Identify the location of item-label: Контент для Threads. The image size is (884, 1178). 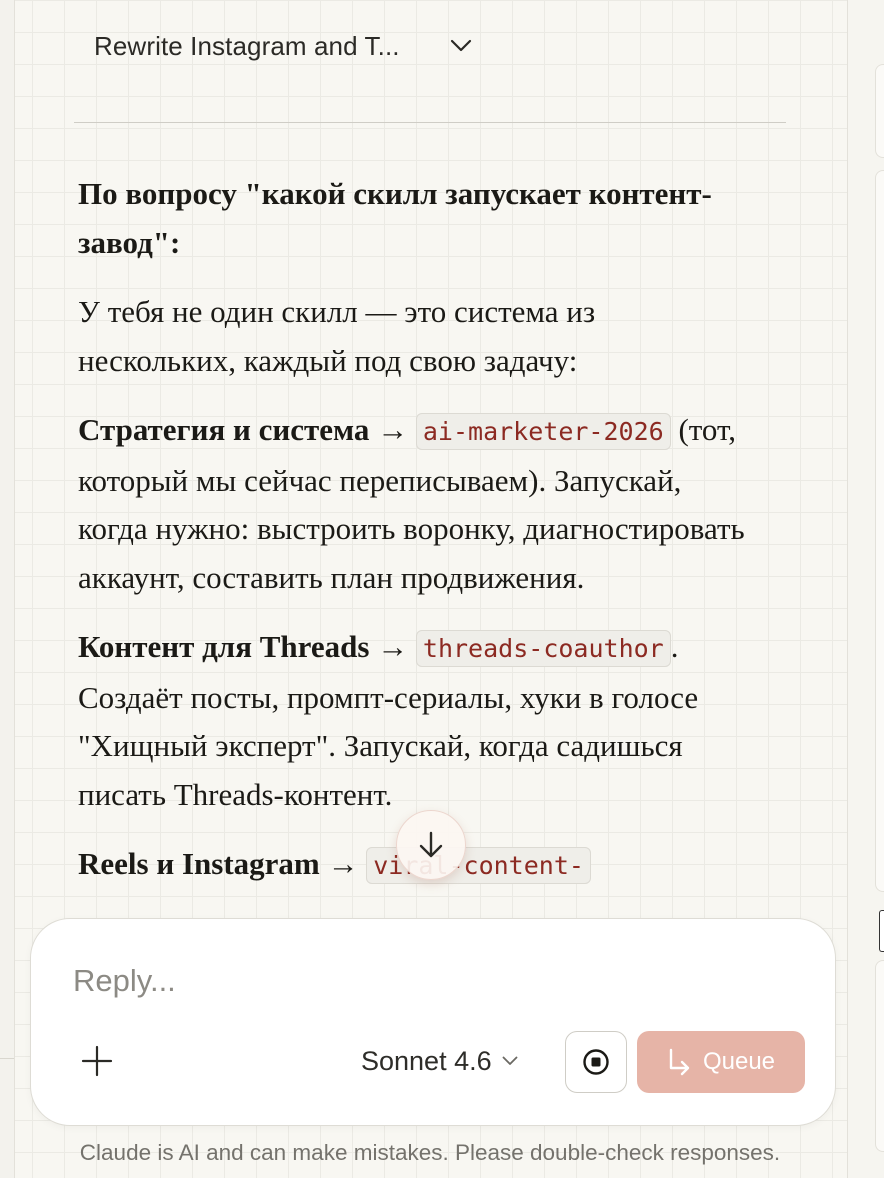
(224, 646).